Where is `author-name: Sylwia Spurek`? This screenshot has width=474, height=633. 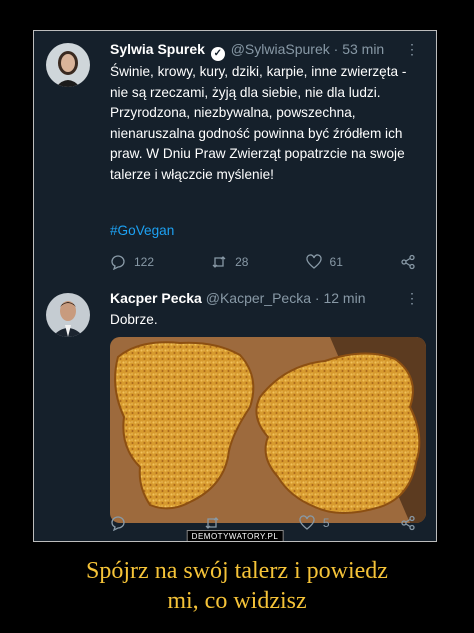 author-name: Sylwia Spurek is located at coordinates (157, 49).